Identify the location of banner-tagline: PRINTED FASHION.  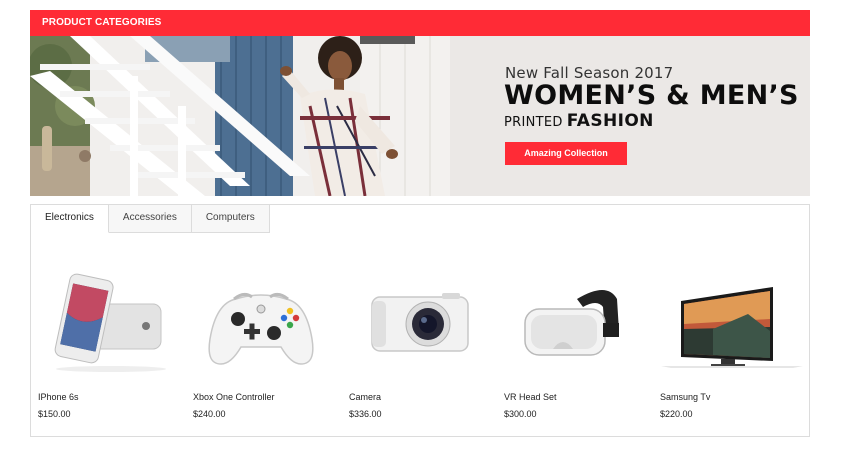
(579, 121).